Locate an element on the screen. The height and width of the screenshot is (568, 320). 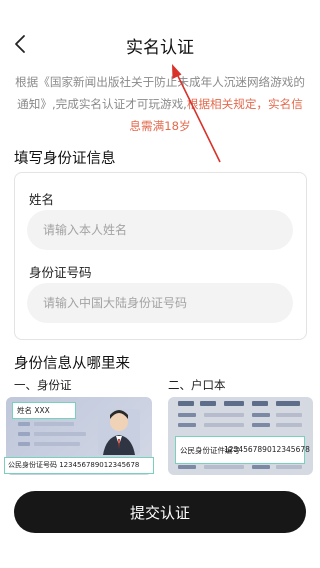
id-card-label: 一、身份证 is located at coordinates (43, 385).